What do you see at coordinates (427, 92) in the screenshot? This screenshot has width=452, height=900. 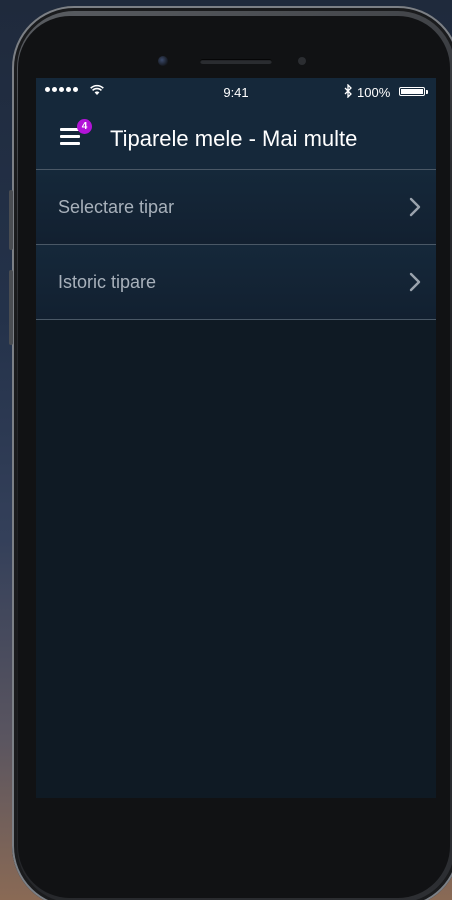 I see `battery-tip` at bounding box center [427, 92].